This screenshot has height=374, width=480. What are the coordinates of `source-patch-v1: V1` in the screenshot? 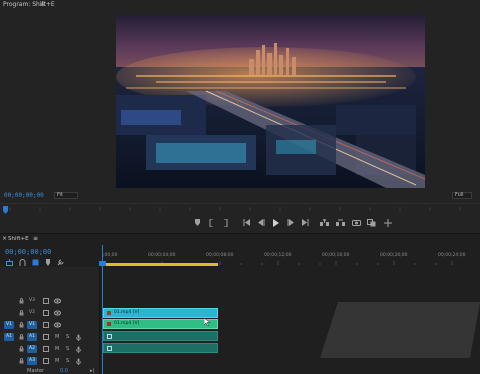 It's located at (9, 325).